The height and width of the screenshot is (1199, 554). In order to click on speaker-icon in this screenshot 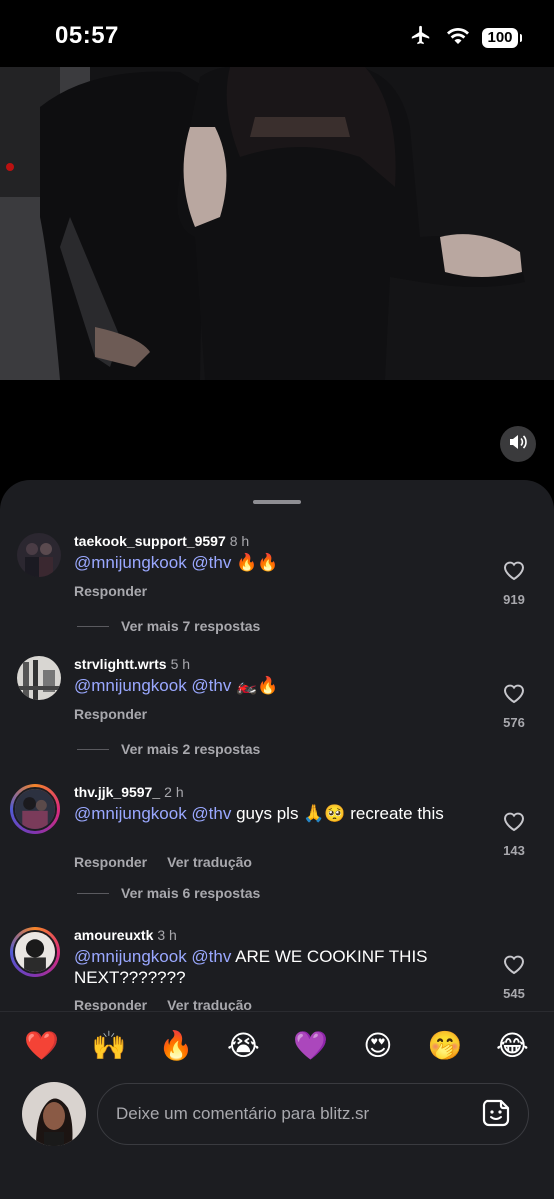, I will do `click(518, 444)`.